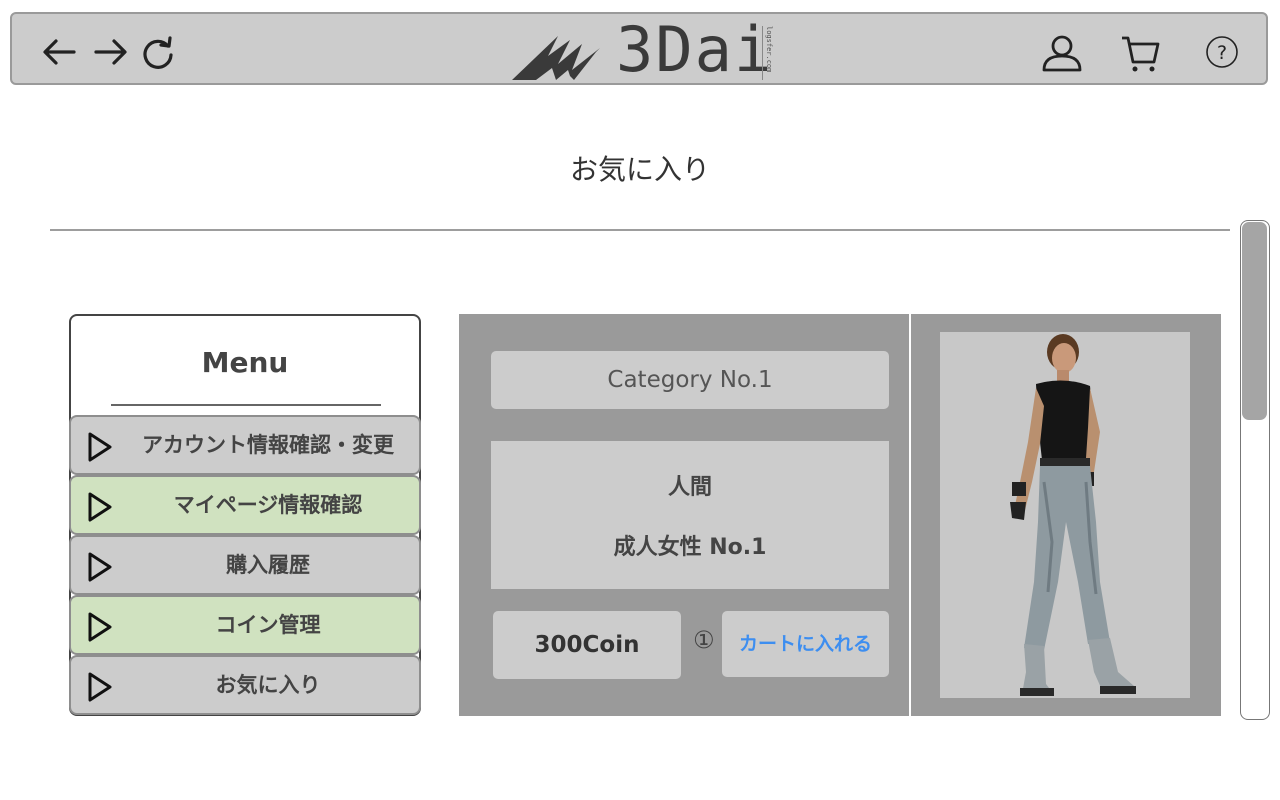 Image resolution: width=1280 pixels, height=800 pixels. What do you see at coordinates (1142, 56) in the screenshot?
I see `cart-icon` at bounding box center [1142, 56].